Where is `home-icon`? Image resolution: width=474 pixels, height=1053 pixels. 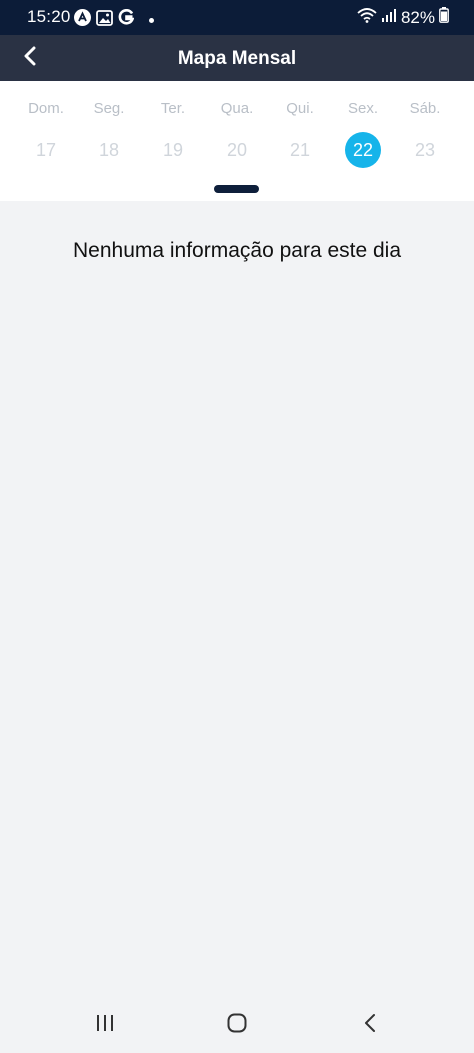 home-icon is located at coordinates (237, 1025).